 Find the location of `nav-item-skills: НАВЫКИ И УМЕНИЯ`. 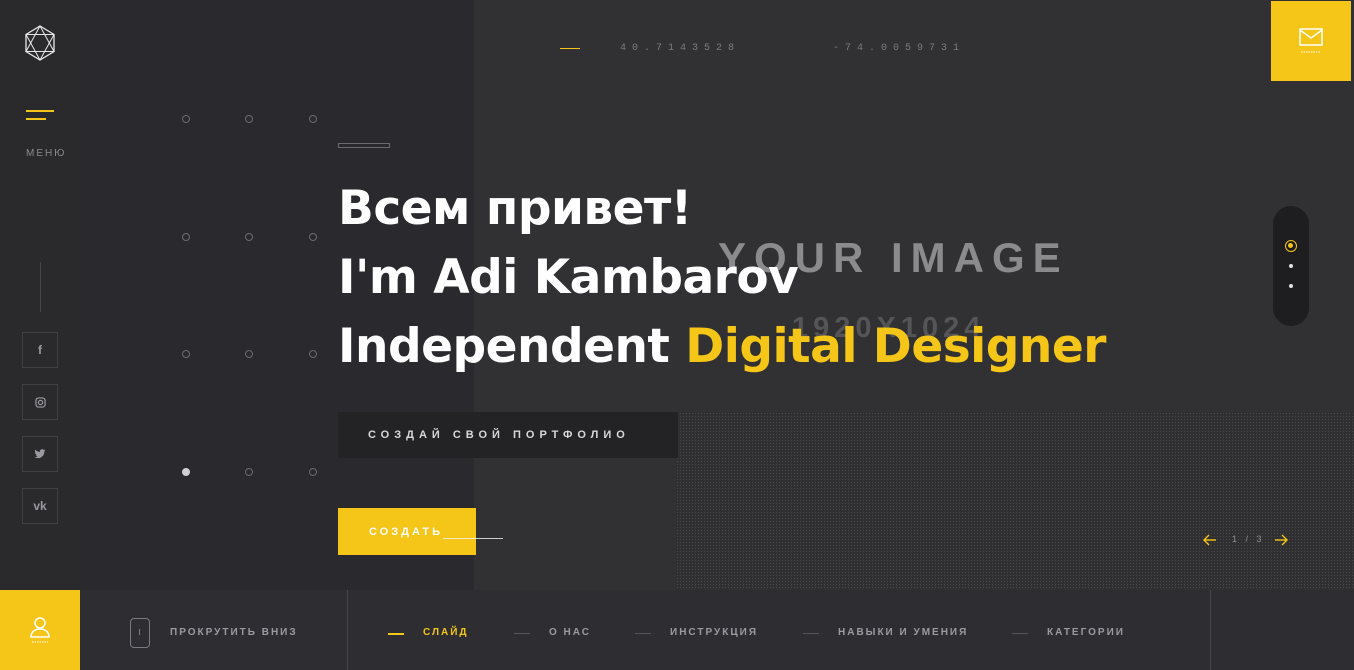

nav-item-skills: НАВЫКИ И УМЕНИЯ is located at coordinates (903, 632).